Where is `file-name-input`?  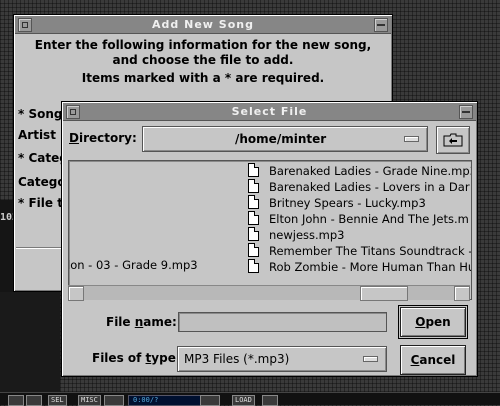 file-name-input is located at coordinates (282, 322).